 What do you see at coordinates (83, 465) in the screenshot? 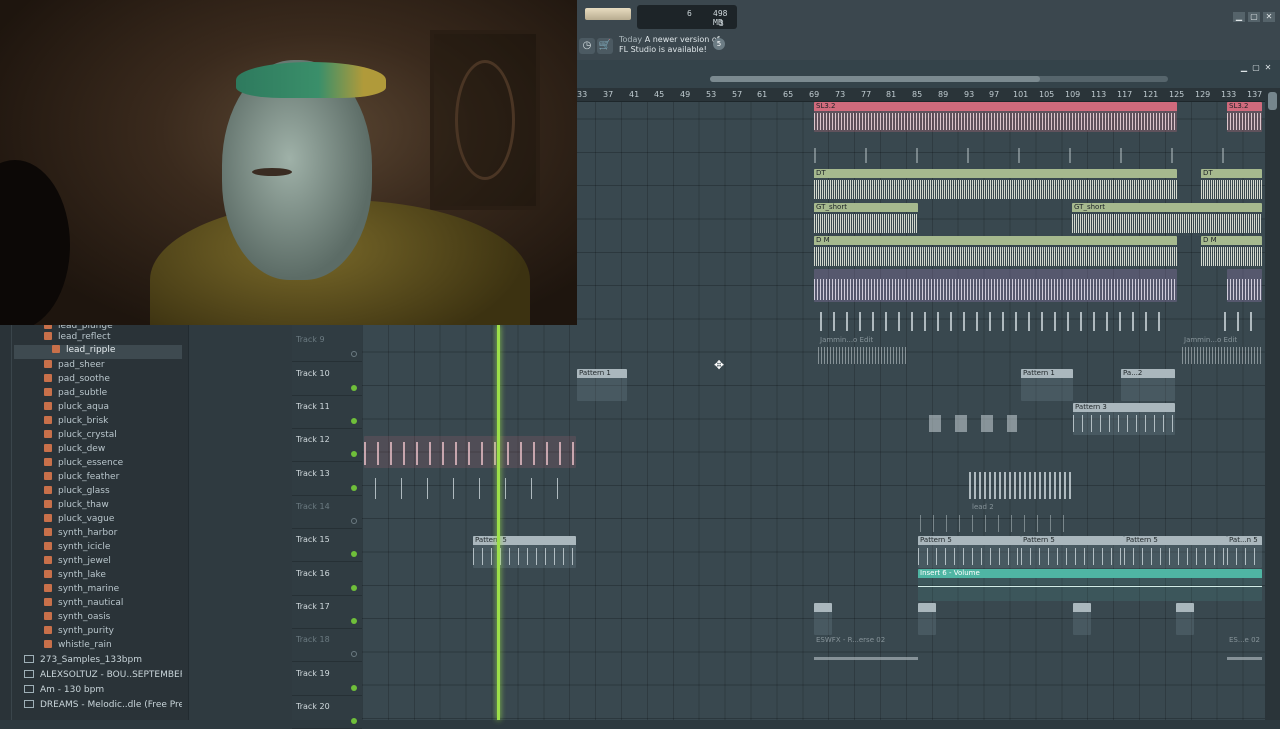
I see `browser-item: pluck_essence` at bounding box center [83, 465].